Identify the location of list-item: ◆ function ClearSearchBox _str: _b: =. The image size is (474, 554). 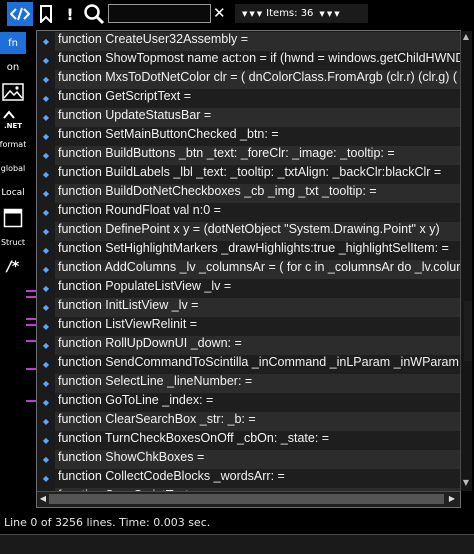
(248, 421).